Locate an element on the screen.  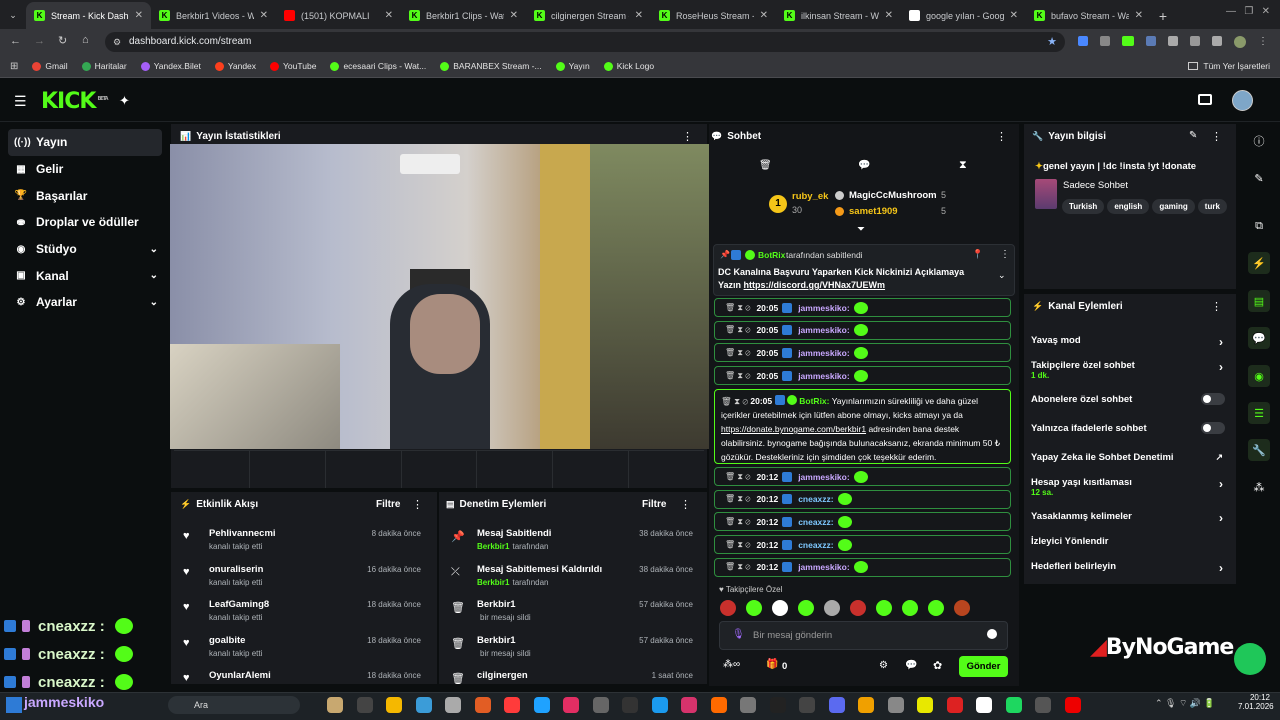
profile-avatar is located at coordinates (1240, 42).